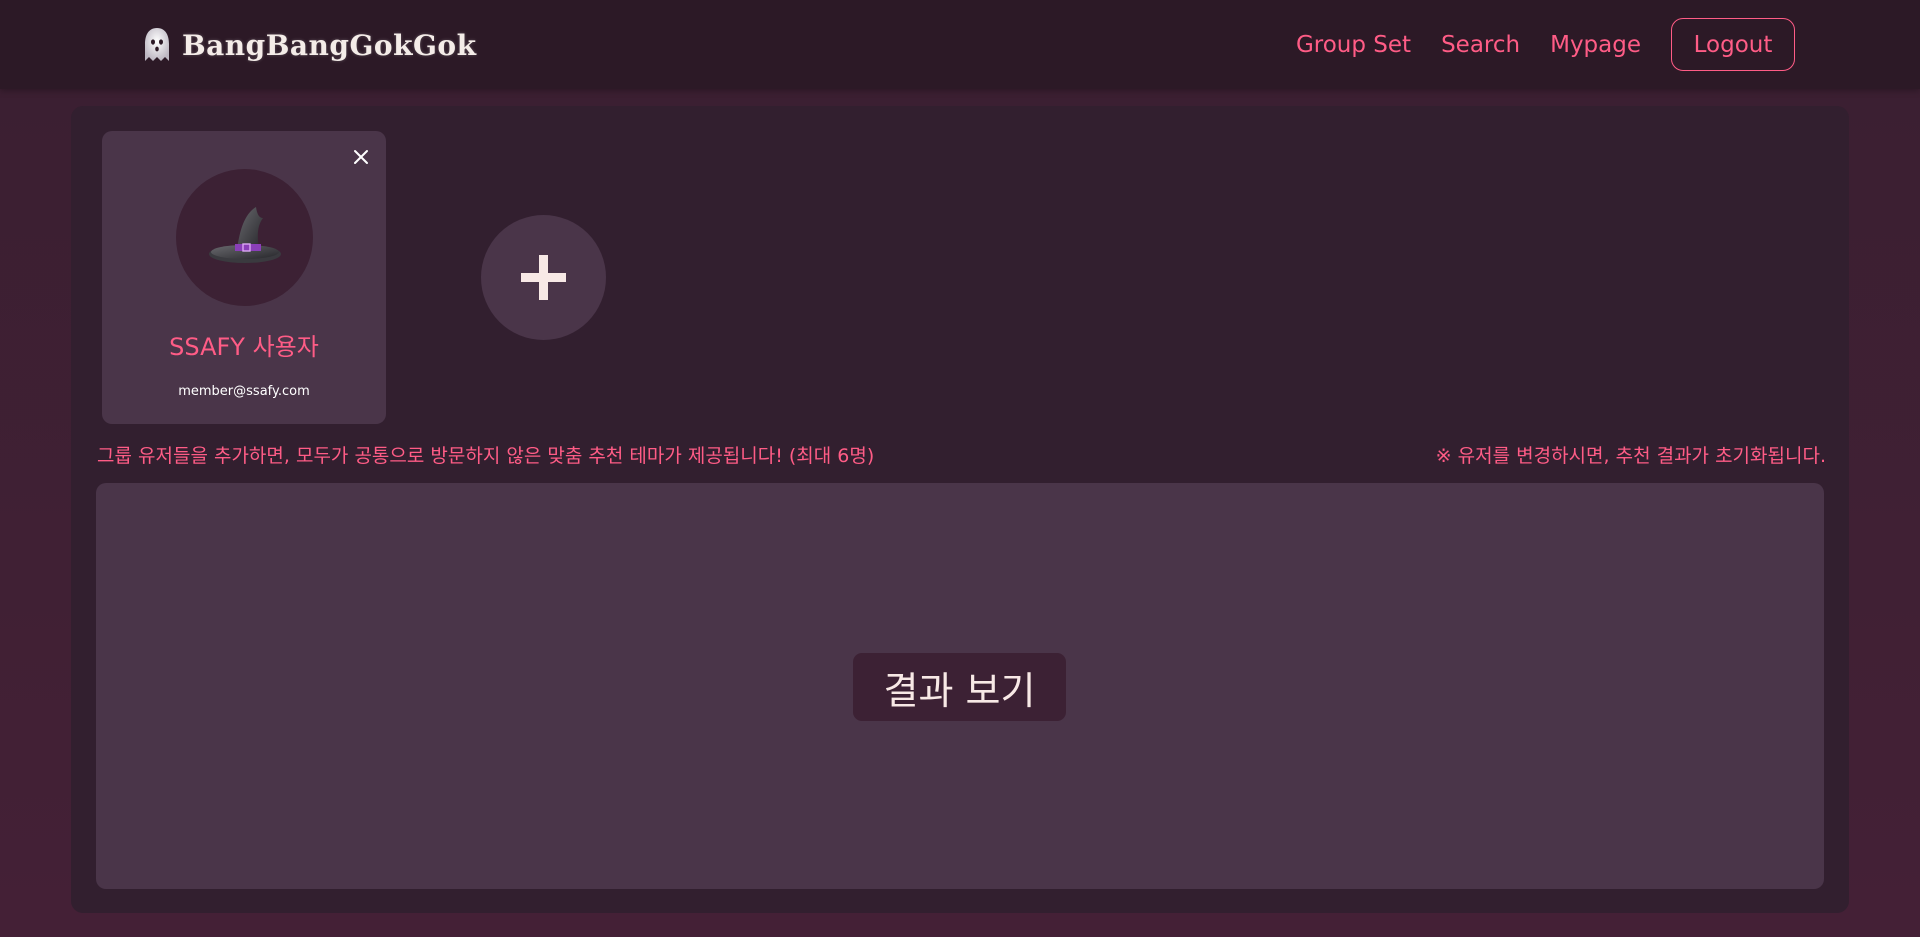 Image resolution: width=1920 pixels, height=937 pixels. Describe the element at coordinates (1545, 44) in the screenshot. I see `nav-links: Group Set Search Mypage Logout` at that location.